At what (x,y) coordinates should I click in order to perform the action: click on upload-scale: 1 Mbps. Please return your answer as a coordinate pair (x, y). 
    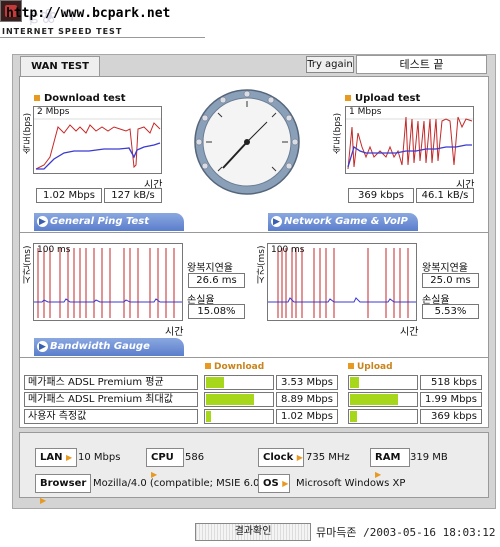
    Looking at the image, I should click on (365, 112).